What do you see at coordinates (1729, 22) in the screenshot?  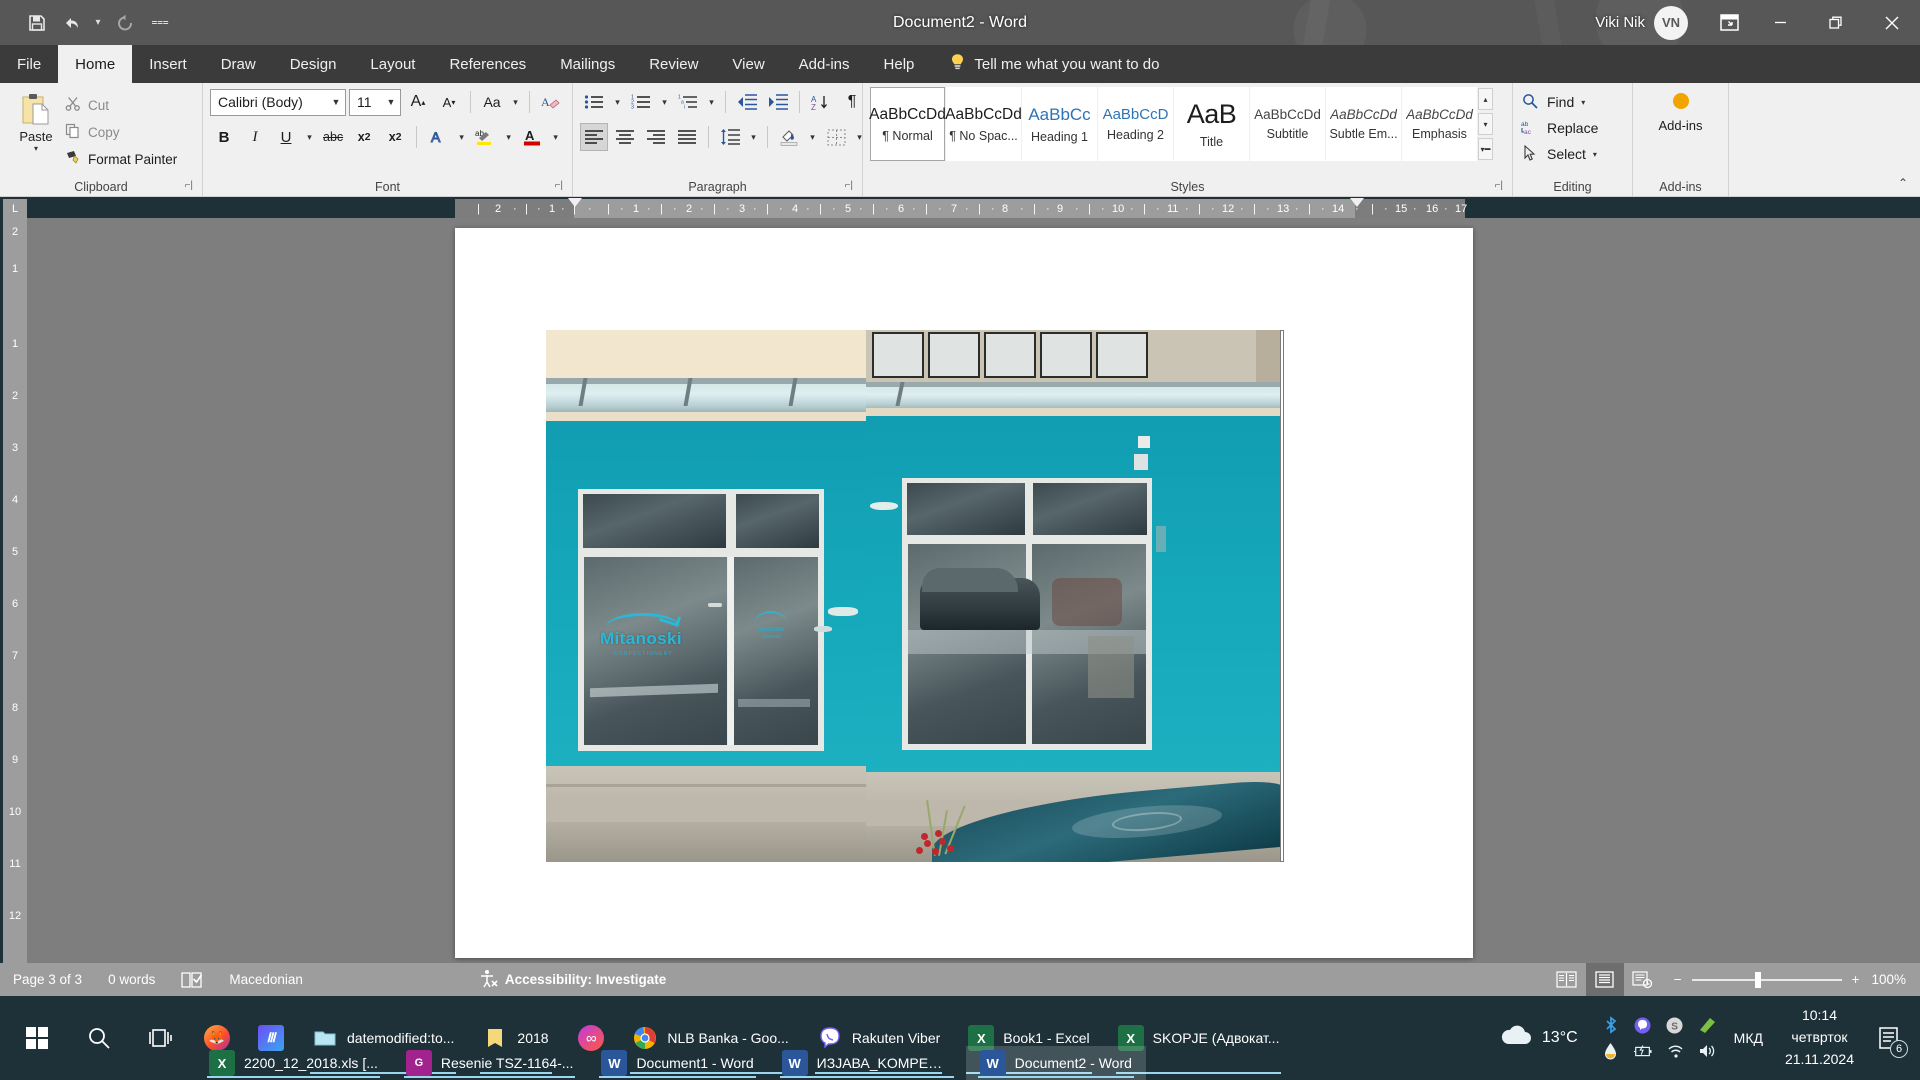 I see `ribbon-display-options-icon` at bounding box center [1729, 22].